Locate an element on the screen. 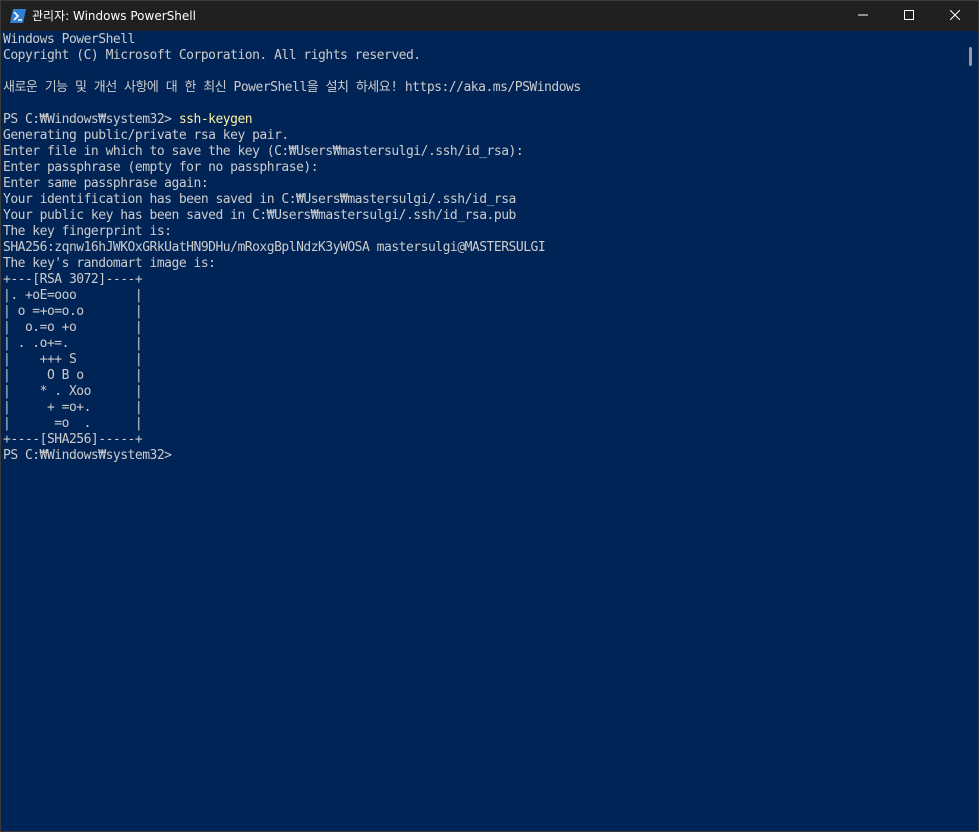  close-button is located at coordinates (955, 16).